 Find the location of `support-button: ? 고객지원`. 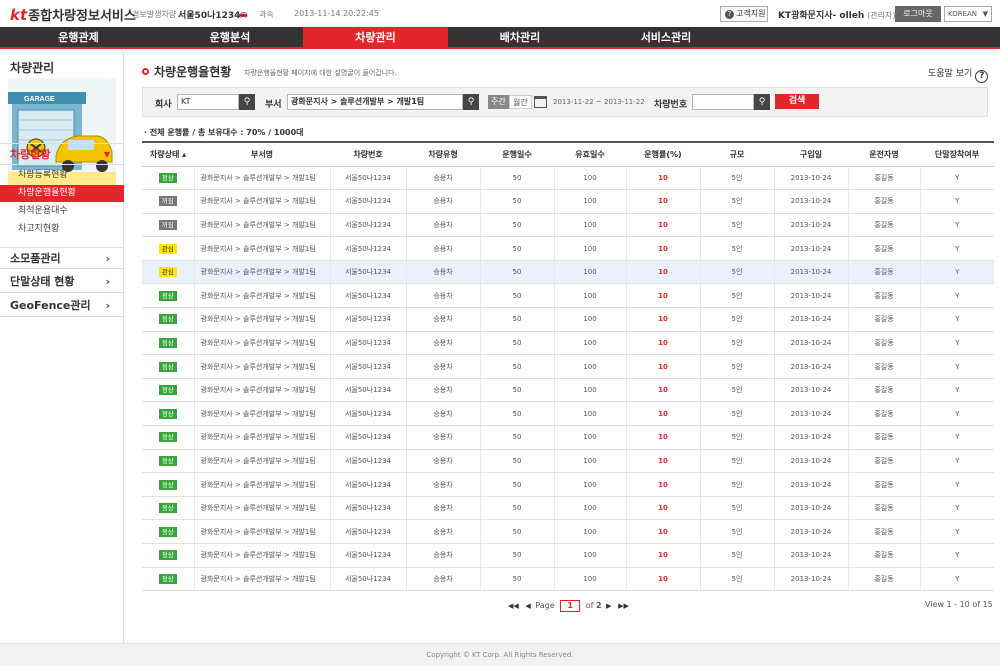

support-button: ? 고객지원 is located at coordinates (744, 14).